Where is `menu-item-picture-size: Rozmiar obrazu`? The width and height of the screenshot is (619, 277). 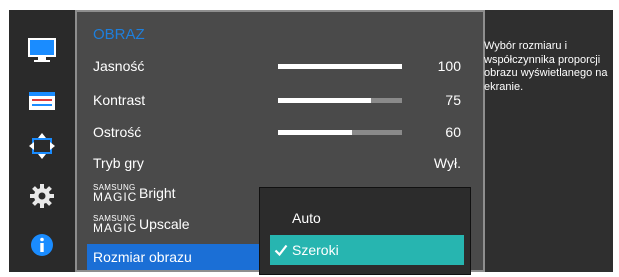
menu-item-picture-size: Rozmiar obrazu is located at coordinates (173, 257).